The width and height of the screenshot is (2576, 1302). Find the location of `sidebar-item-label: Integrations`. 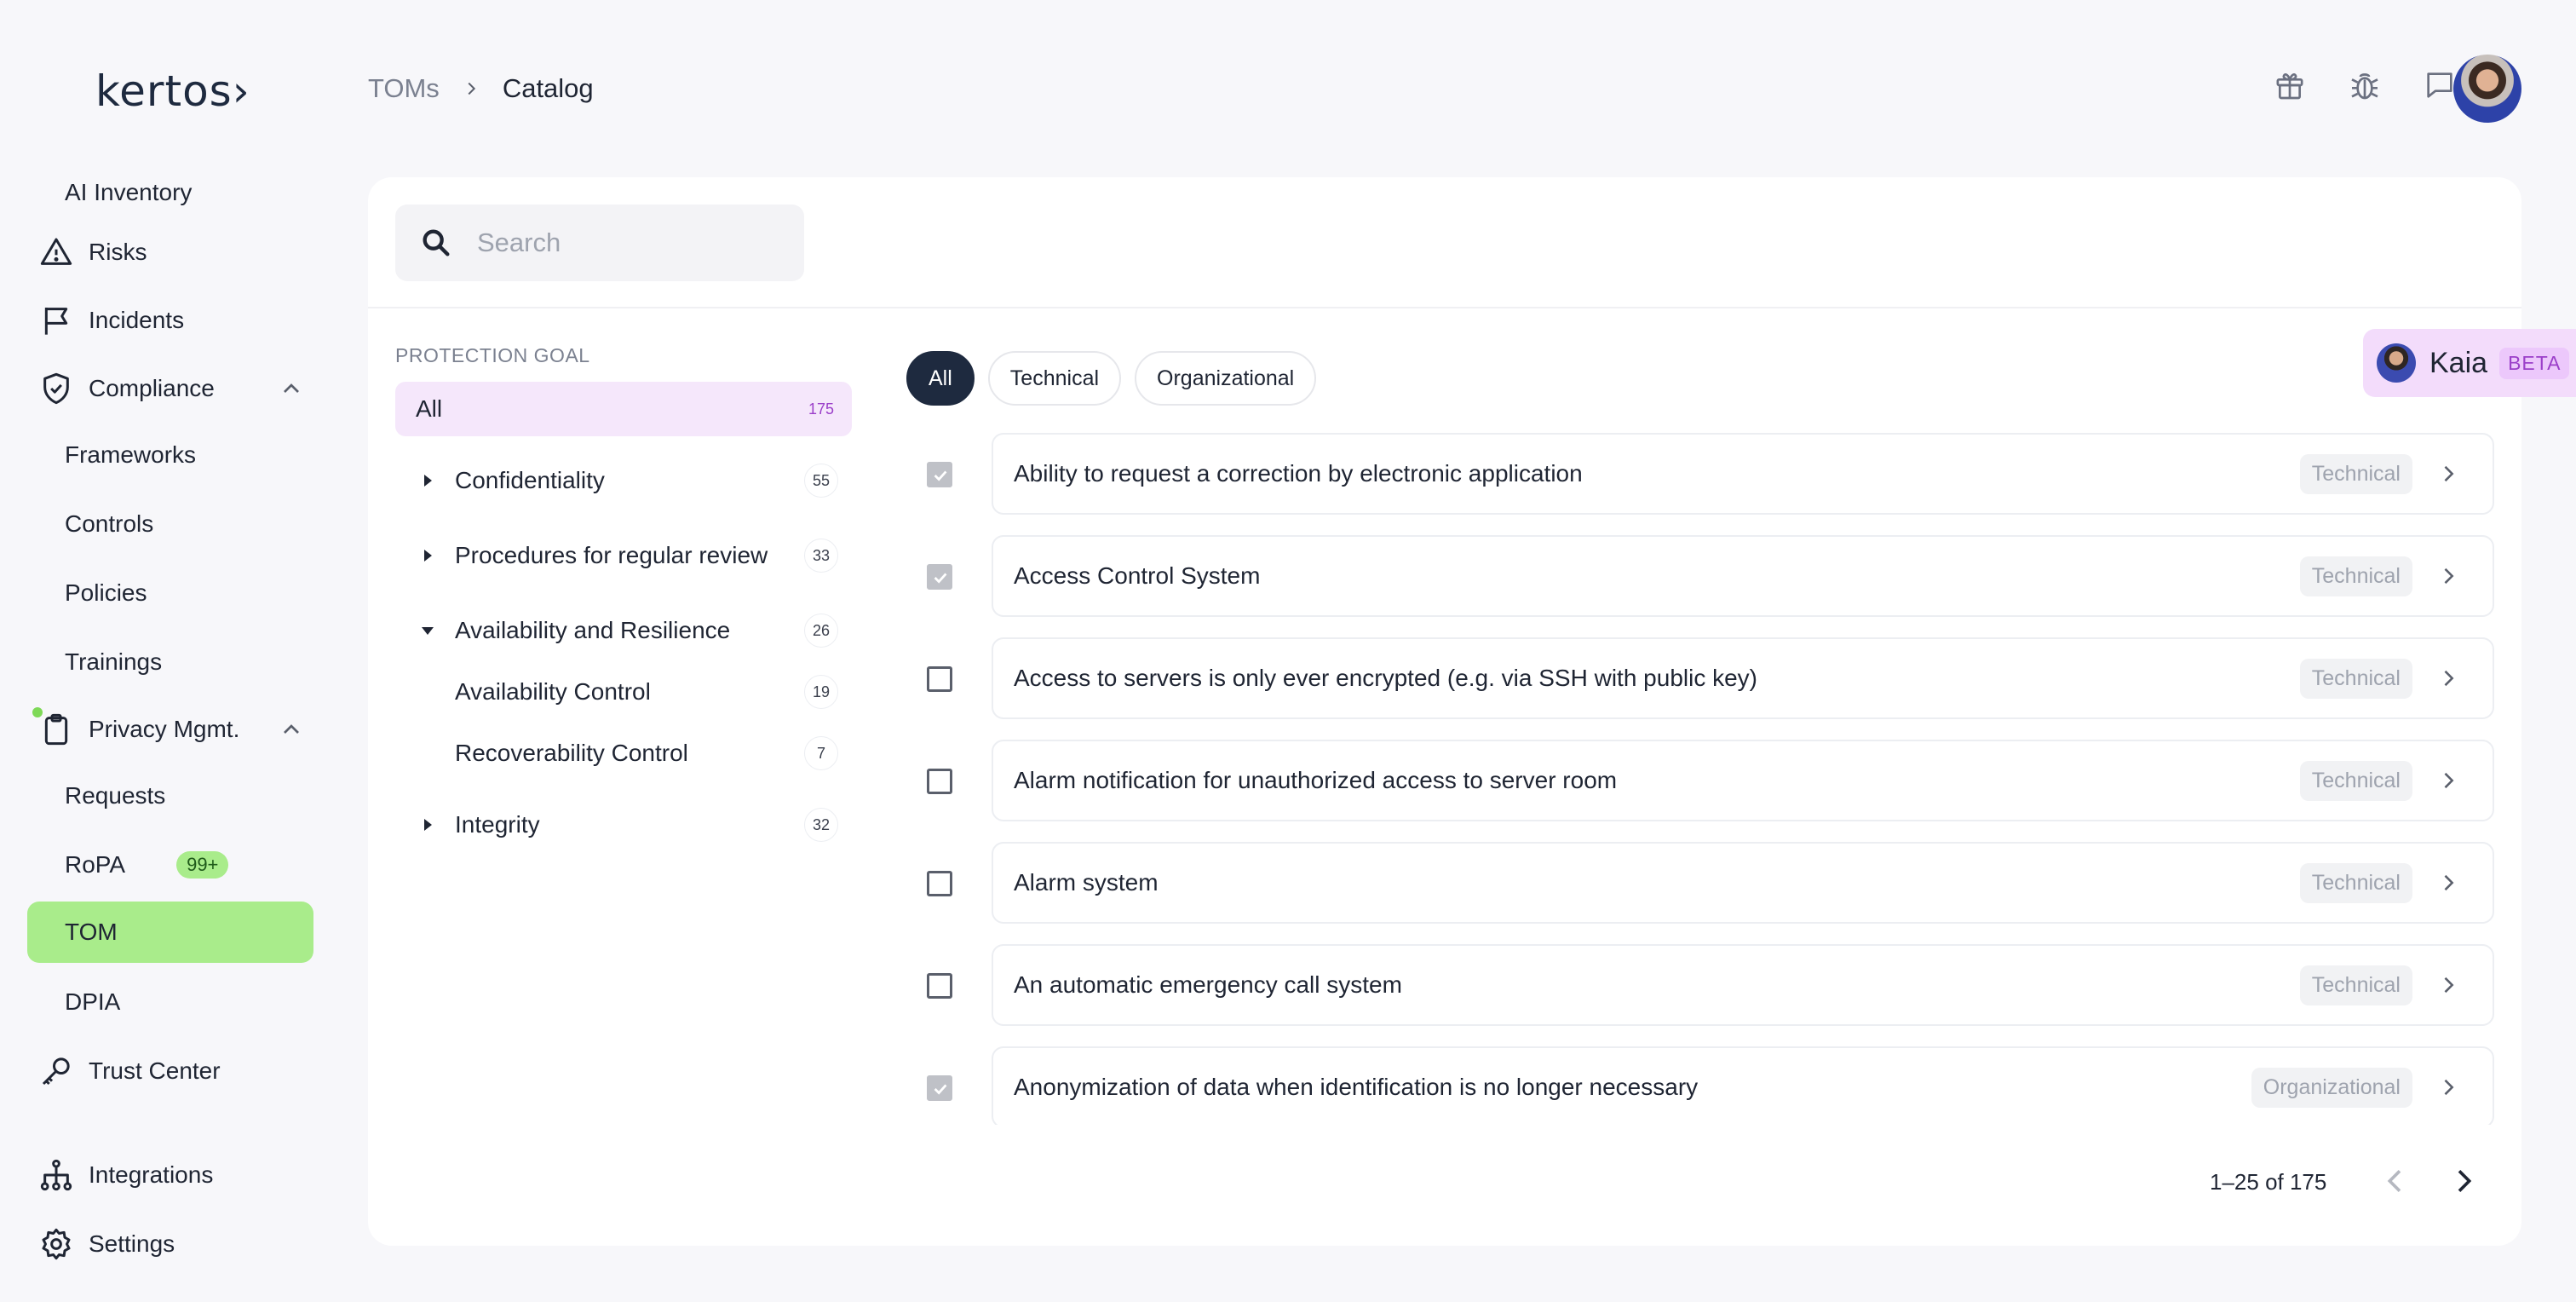

sidebar-item-label: Integrations is located at coordinates (151, 1175).